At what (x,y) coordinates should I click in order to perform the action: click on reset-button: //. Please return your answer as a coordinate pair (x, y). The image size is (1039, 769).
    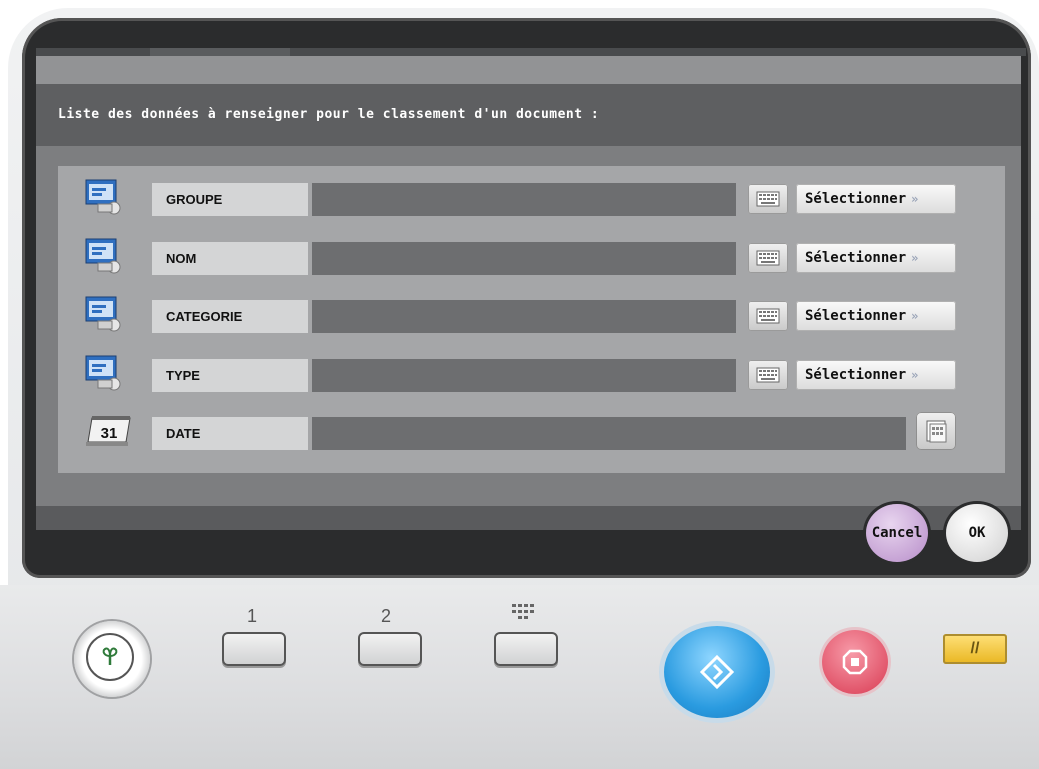
    Looking at the image, I should click on (975, 649).